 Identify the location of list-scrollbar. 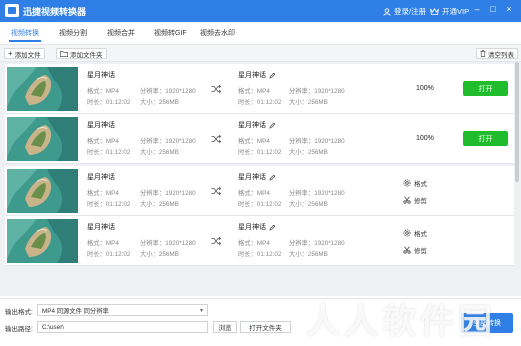
(517, 179).